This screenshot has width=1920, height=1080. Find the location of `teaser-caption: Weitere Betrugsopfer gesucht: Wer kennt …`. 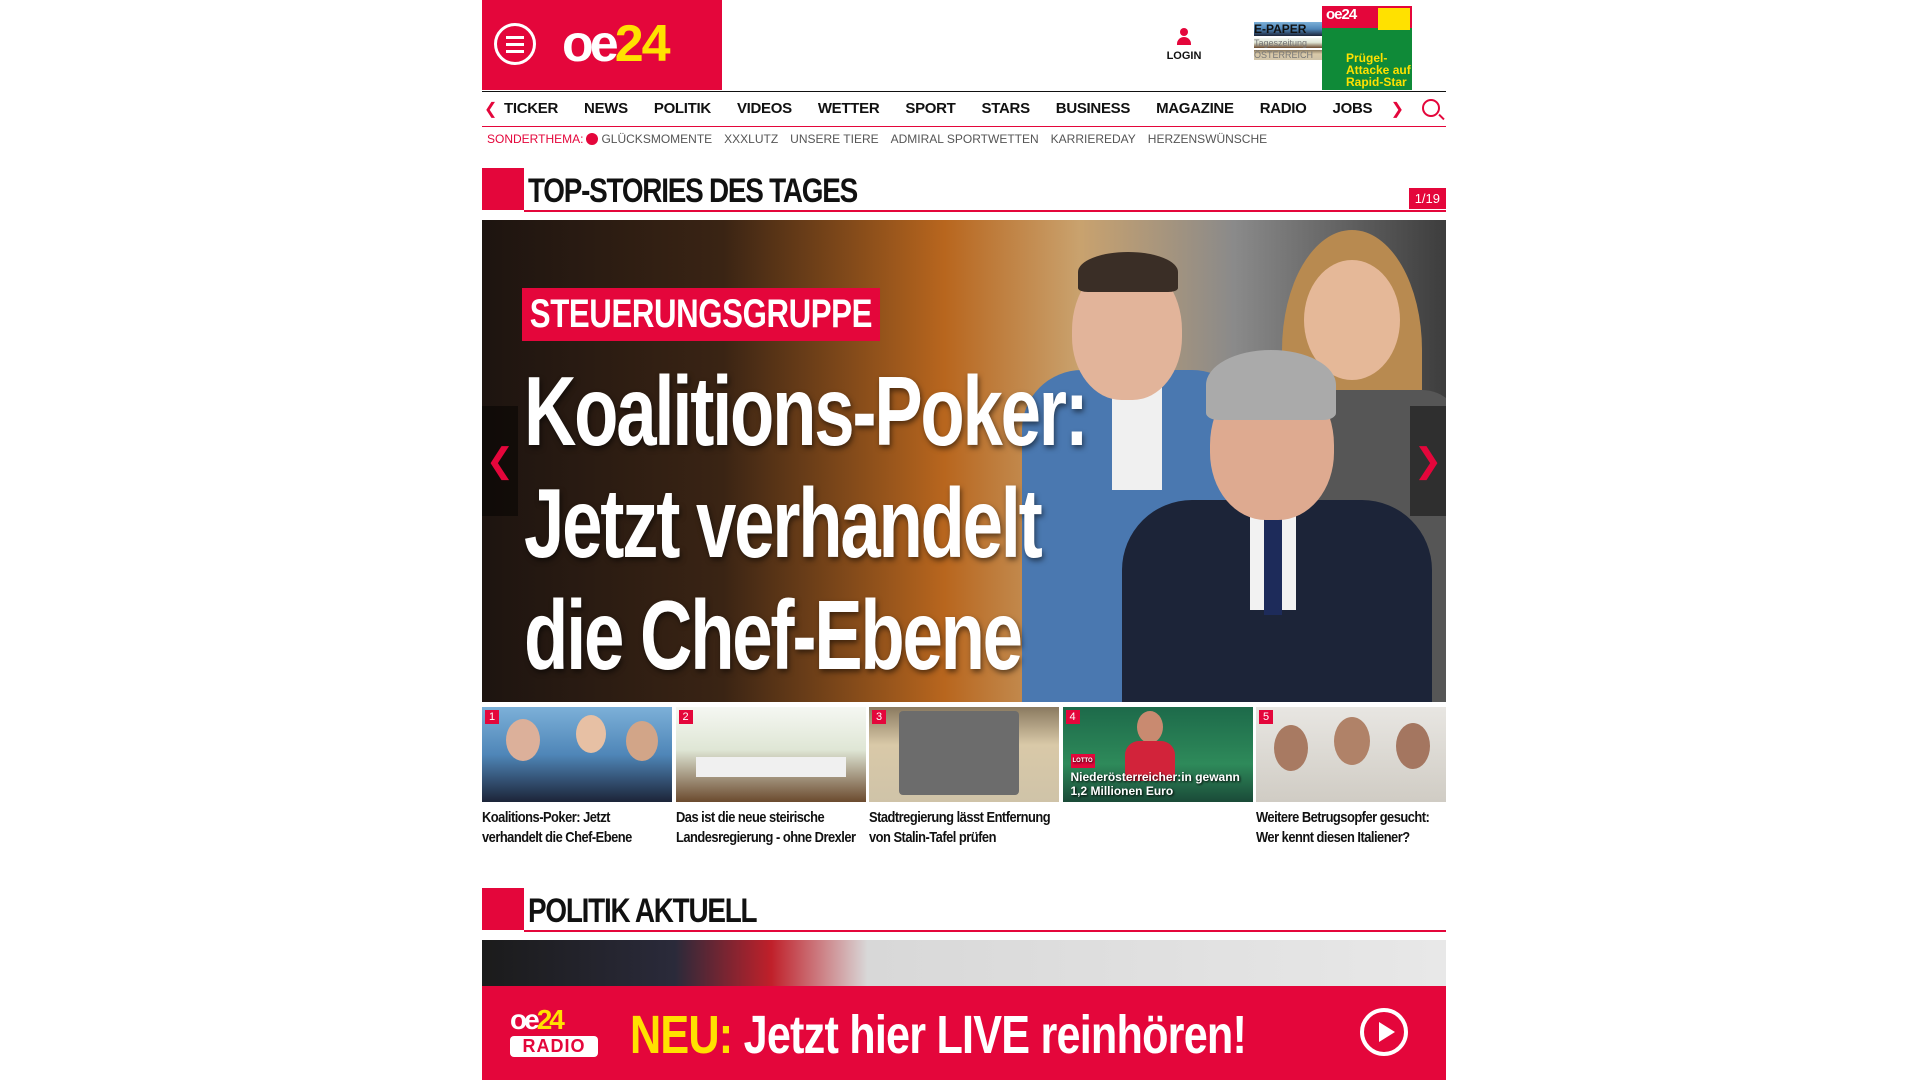

teaser-caption: Weitere Betrugsopfer gesucht: Wer kennt … is located at coordinates (1350, 828).